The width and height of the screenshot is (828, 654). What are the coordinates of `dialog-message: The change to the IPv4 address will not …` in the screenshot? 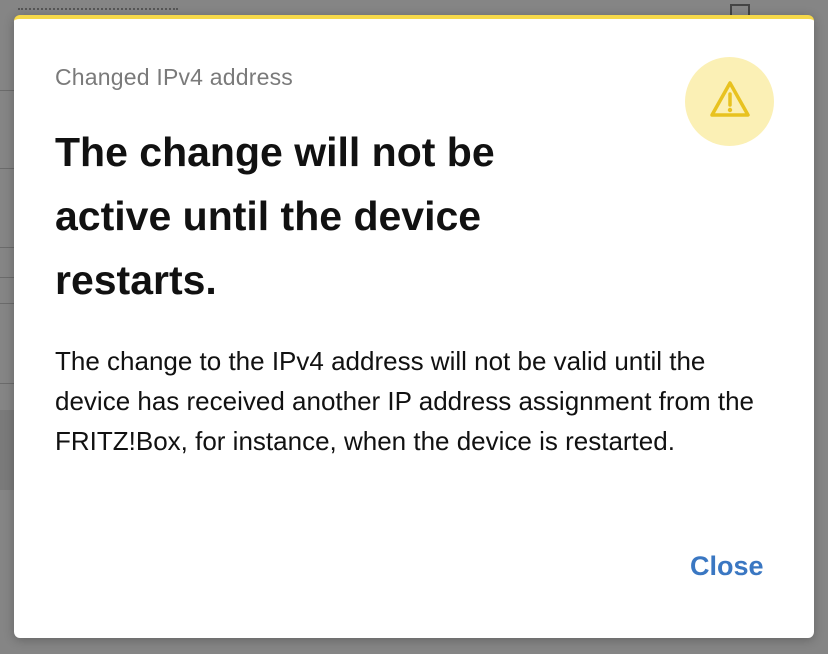 It's located at (405, 401).